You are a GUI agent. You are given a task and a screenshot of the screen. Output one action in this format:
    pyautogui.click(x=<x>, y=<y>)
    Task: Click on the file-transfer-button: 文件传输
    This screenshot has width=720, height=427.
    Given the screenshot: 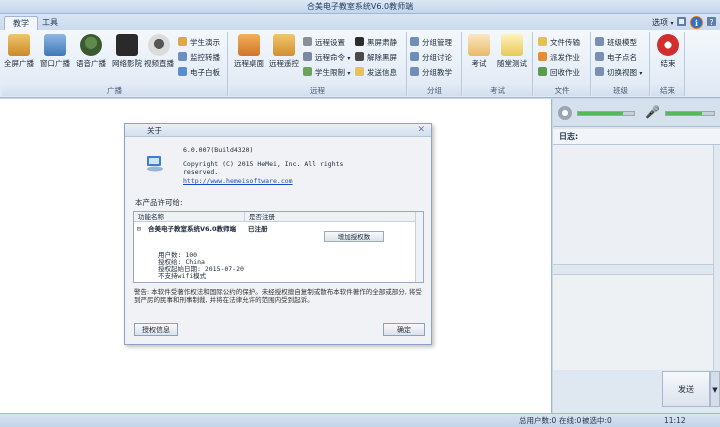 What is the action you would take?
    pyautogui.click(x=559, y=42)
    